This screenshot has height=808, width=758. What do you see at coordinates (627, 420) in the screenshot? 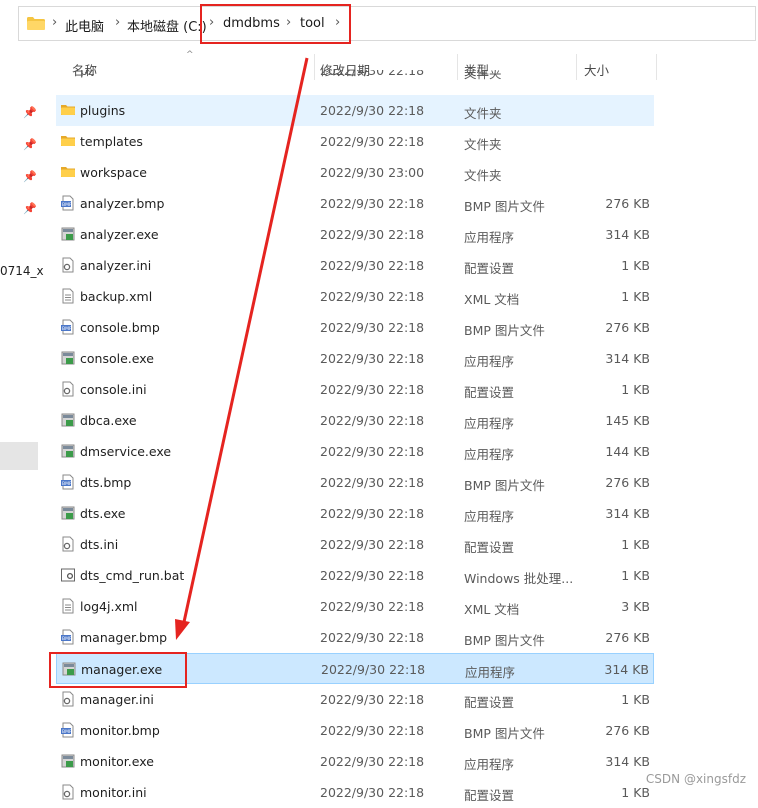
I see `file-size: 145 KB` at bounding box center [627, 420].